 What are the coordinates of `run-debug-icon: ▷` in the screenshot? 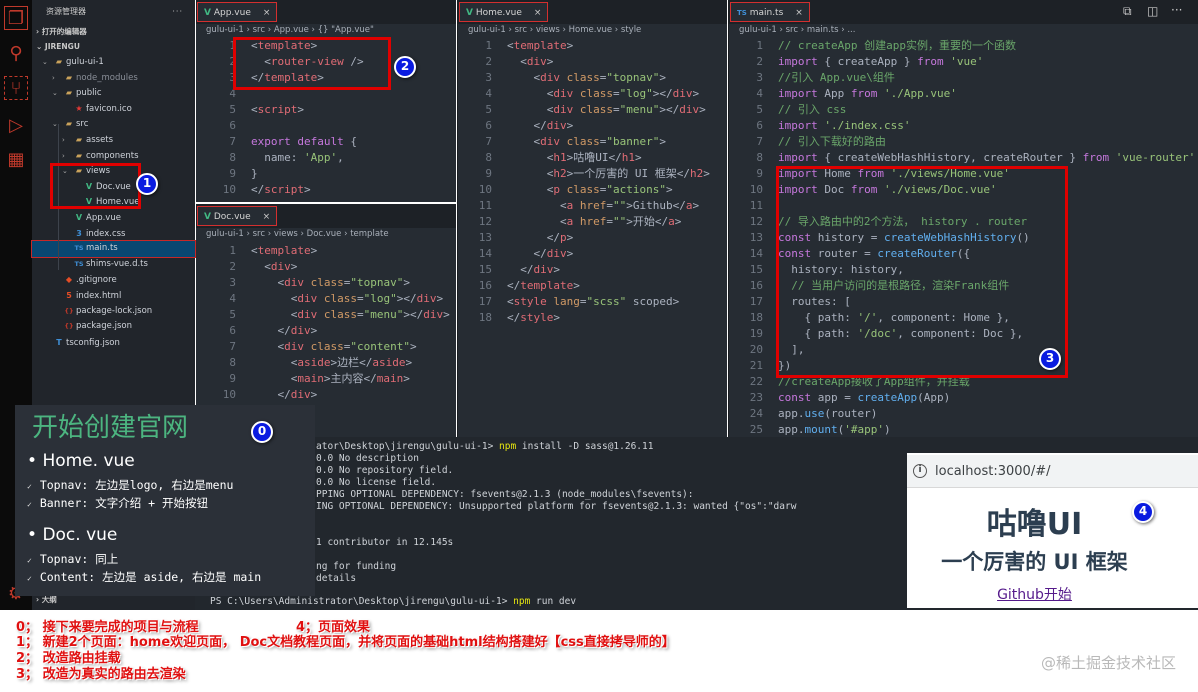 It's located at (16, 126).